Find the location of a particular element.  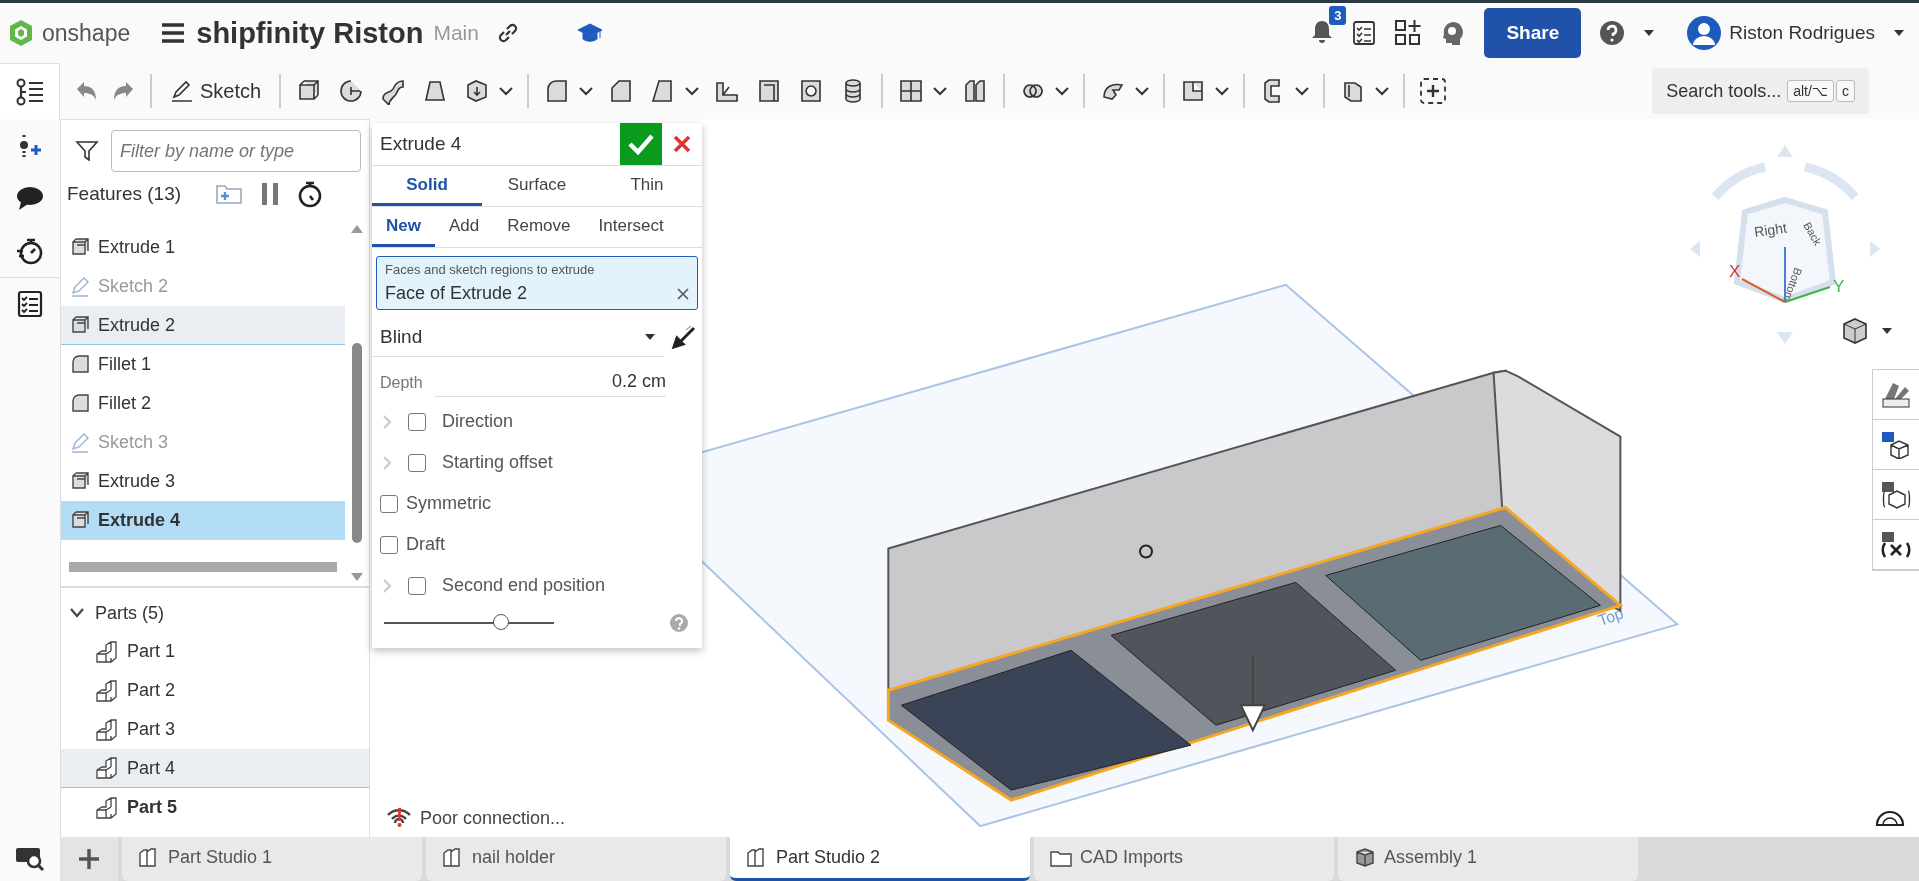

end-type-dropdown: Blind is located at coordinates (518, 337).